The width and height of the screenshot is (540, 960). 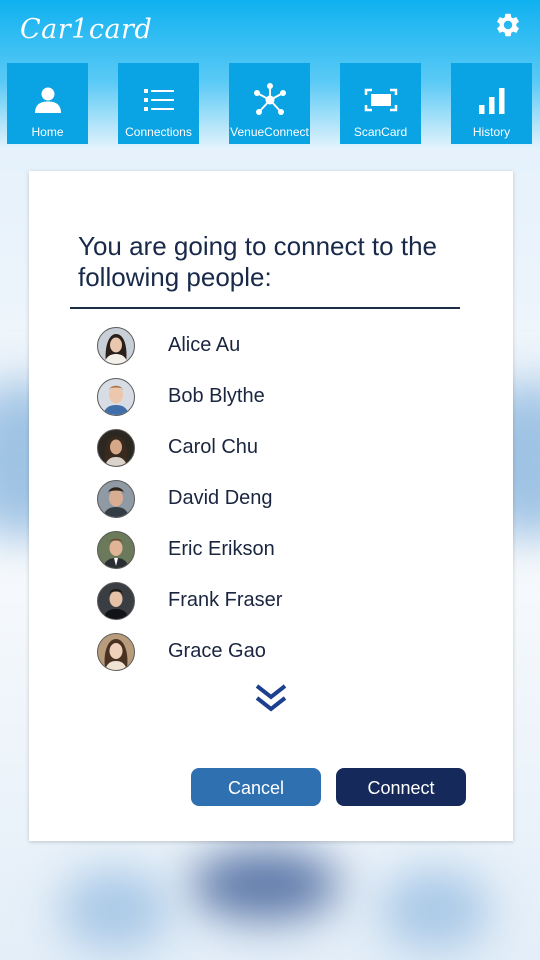 I want to click on person-name: David Deng, so click(x=220, y=498).